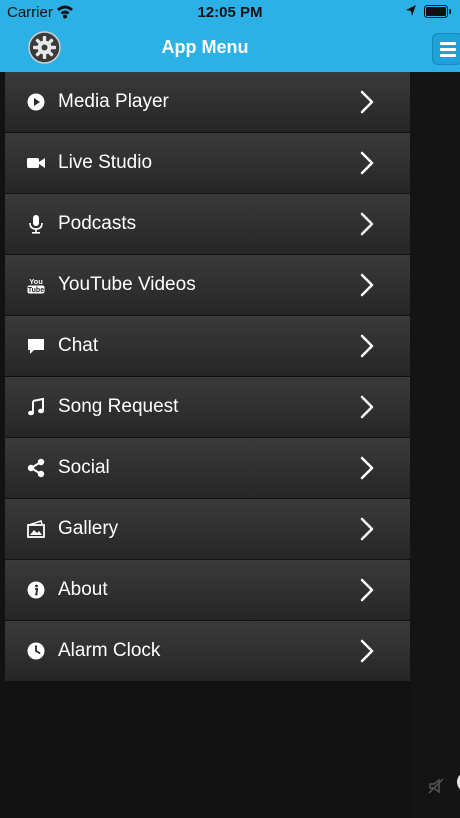 This screenshot has height=818, width=460. What do you see at coordinates (36, 651) in the screenshot?
I see `clock-icon` at bounding box center [36, 651].